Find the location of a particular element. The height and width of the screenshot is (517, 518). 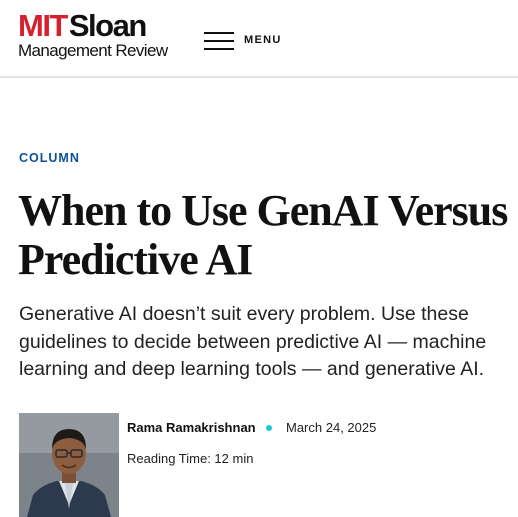

menu-button: MENU is located at coordinates (249, 40).